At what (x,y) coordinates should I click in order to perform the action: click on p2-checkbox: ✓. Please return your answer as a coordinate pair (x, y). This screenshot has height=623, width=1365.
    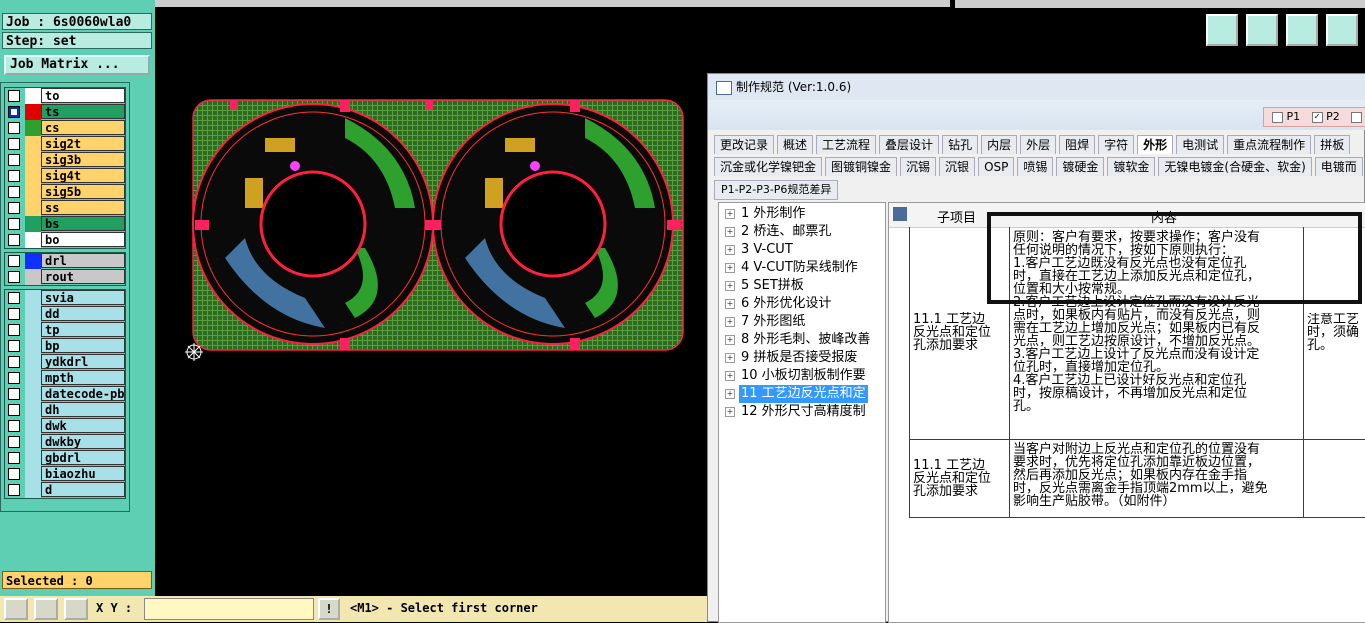
    Looking at the image, I should click on (1317, 117).